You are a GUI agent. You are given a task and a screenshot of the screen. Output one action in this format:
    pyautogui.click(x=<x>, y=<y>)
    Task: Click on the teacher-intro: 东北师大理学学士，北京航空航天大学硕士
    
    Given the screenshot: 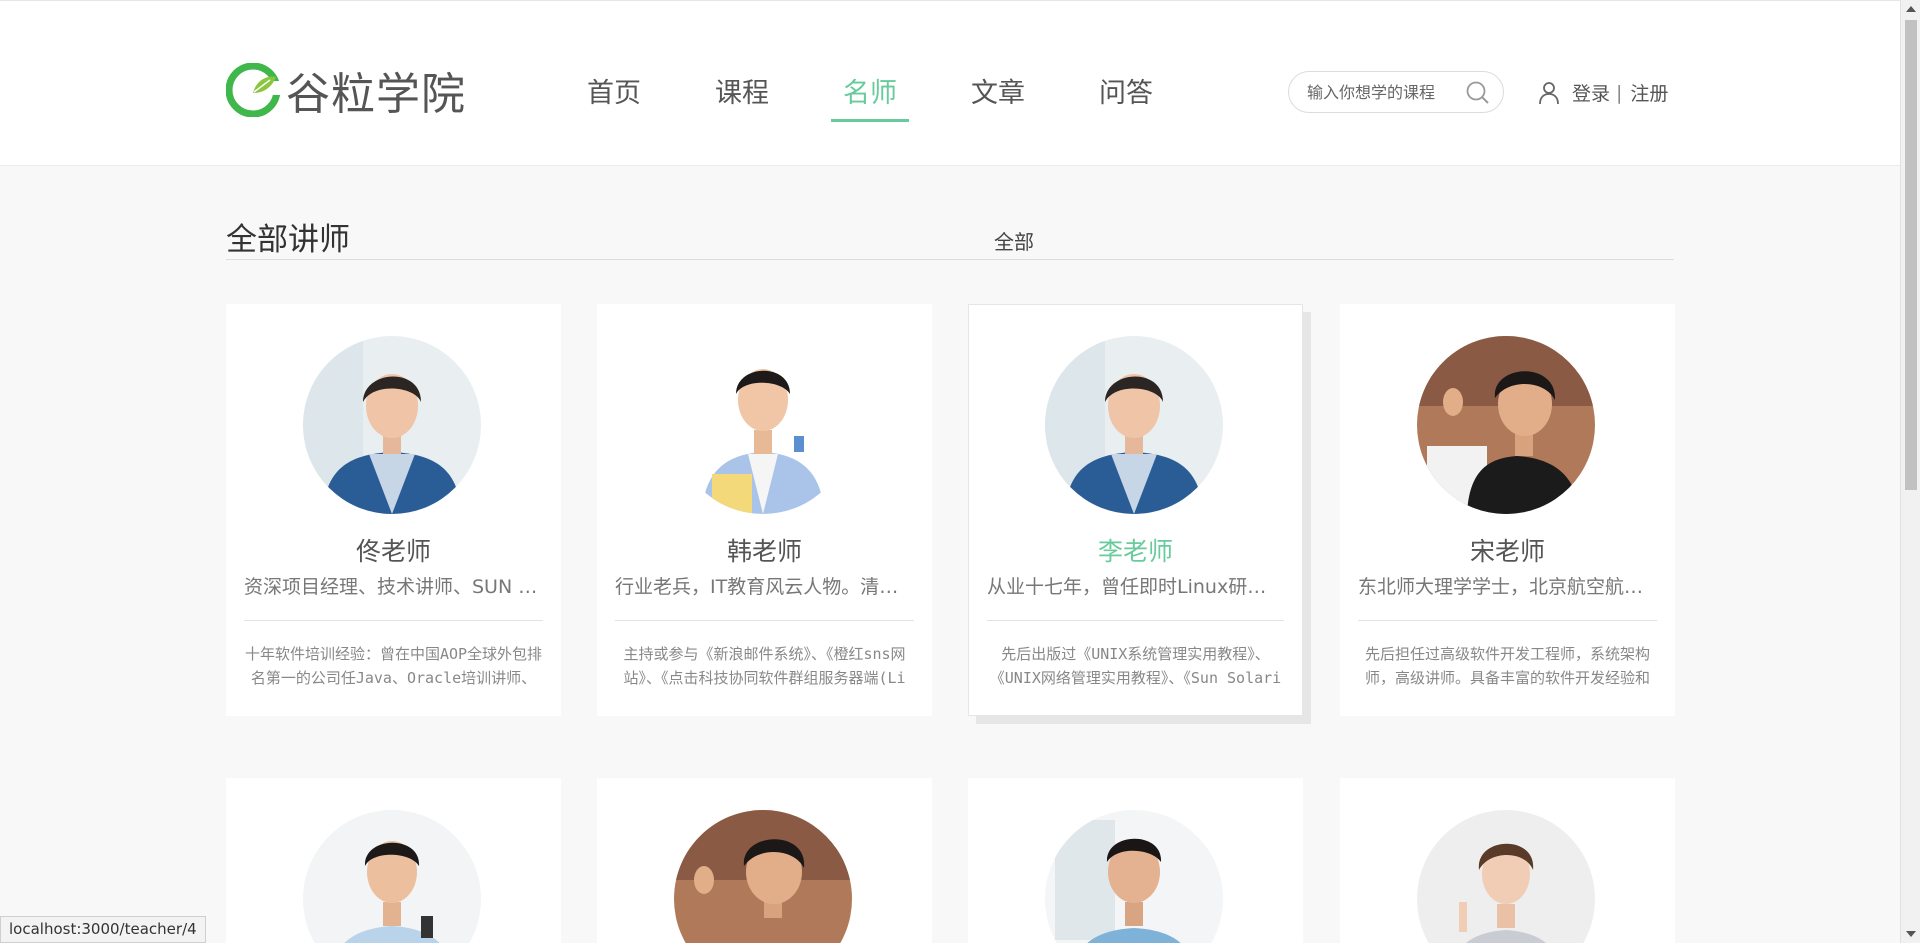 What is the action you would take?
    pyautogui.click(x=1507, y=587)
    